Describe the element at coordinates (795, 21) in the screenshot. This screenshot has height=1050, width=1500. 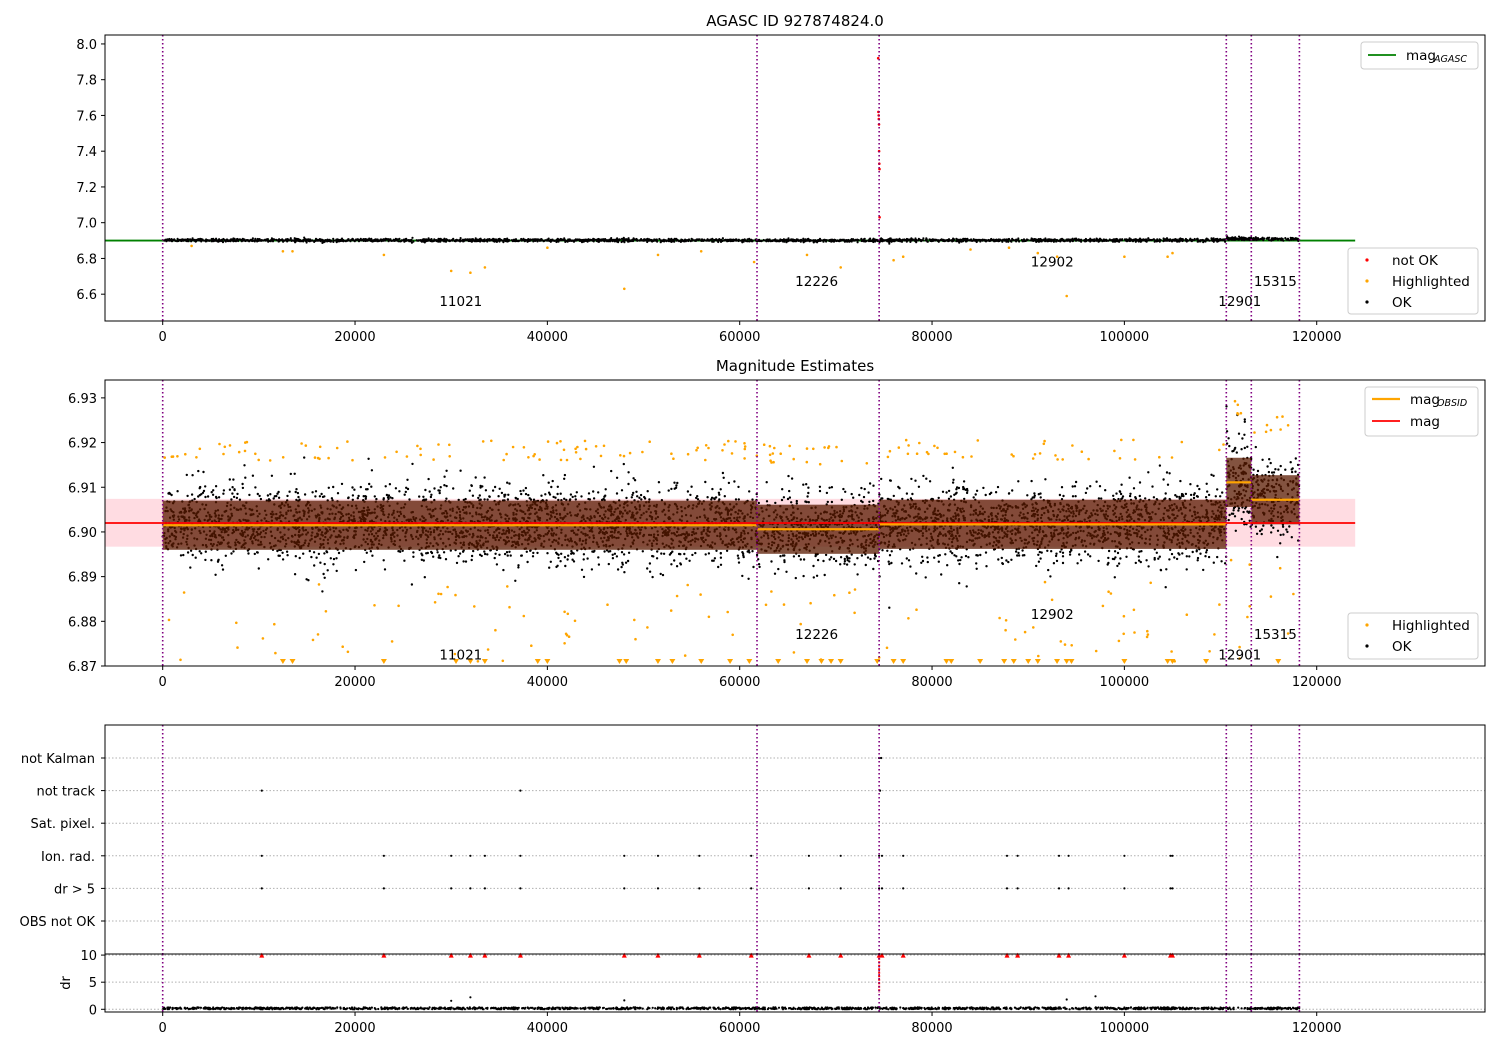
I see `chart-title: AGASC ID 927874824.0` at that location.